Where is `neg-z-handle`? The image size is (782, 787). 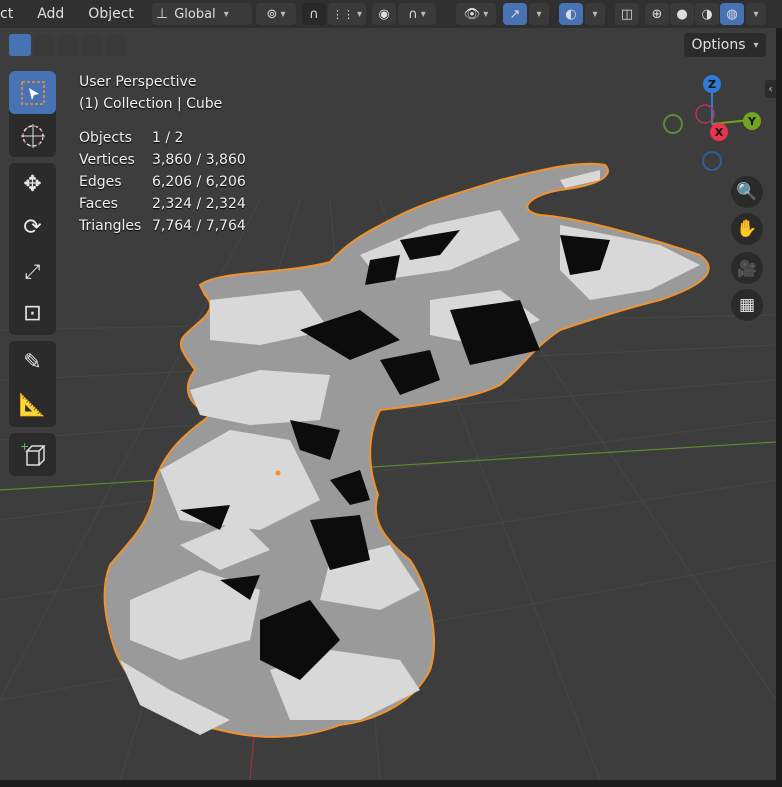
neg-z-handle is located at coordinates (712, 161).